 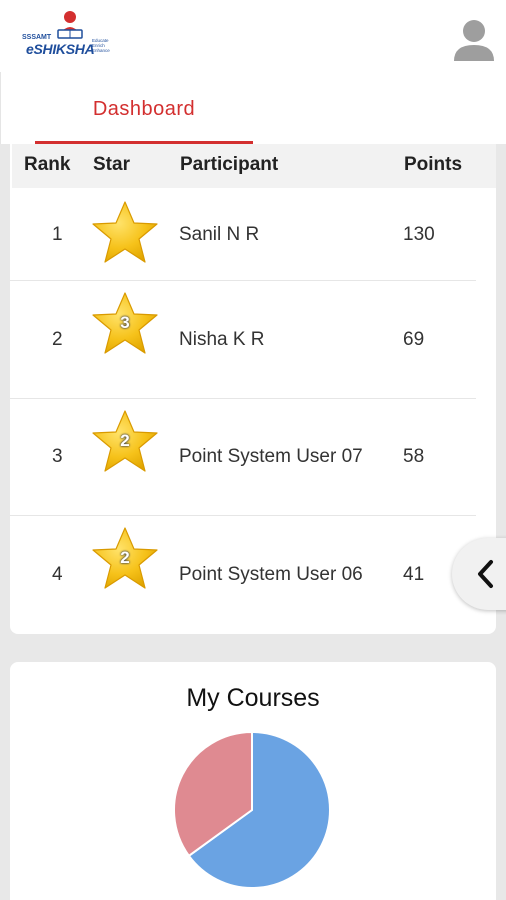 I want to click on row-points: 41, so click(x=414, y=574).